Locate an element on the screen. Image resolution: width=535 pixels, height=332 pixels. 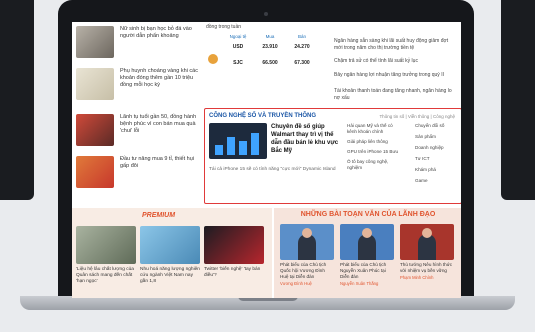
column-label: Ngoại tệ is located at coordinates (238, 36).